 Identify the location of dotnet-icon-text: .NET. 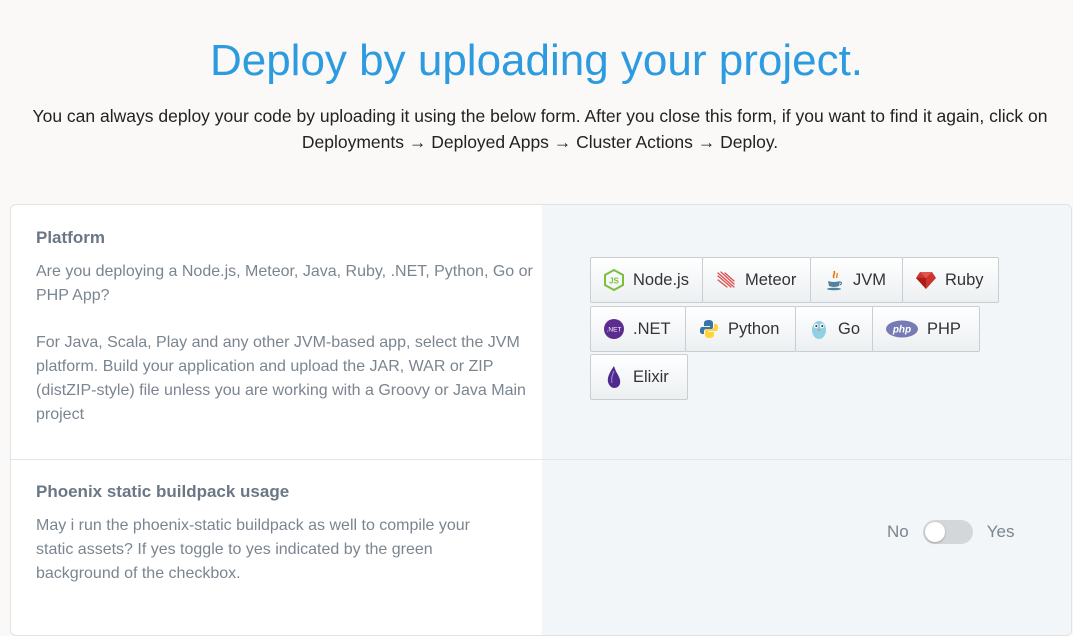
(614, 330).